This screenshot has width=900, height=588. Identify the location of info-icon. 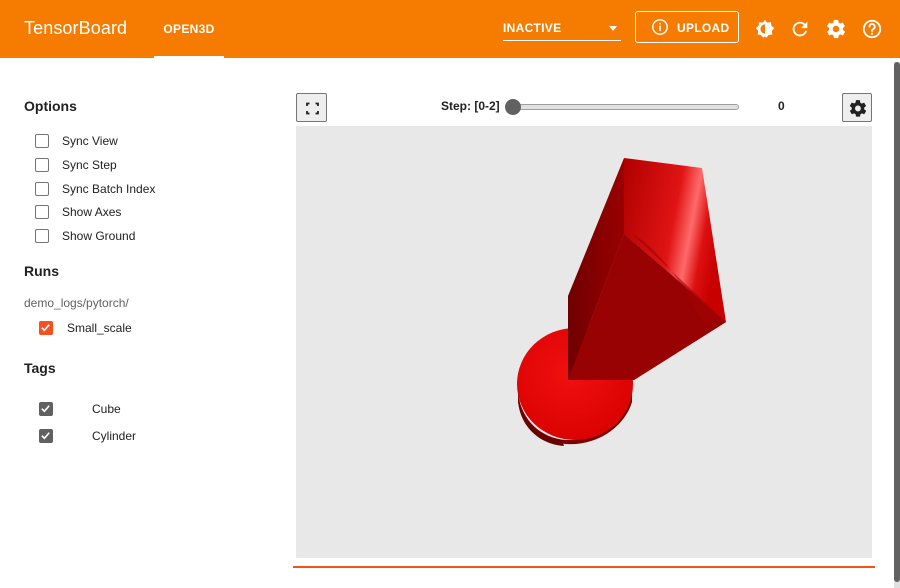
(660, 27).